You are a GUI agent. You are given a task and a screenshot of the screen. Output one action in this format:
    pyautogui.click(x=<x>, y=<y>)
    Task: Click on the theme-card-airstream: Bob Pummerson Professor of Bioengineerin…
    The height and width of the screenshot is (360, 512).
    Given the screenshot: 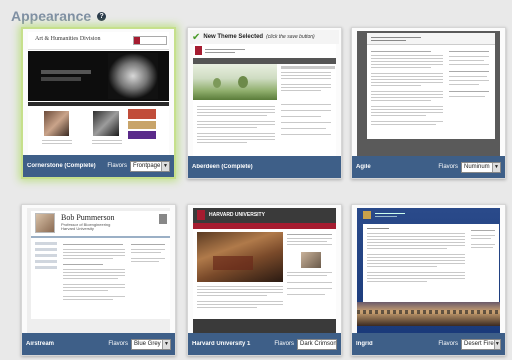 What is the action you would take?
    pyautogui.click(x=98, y=280)
    